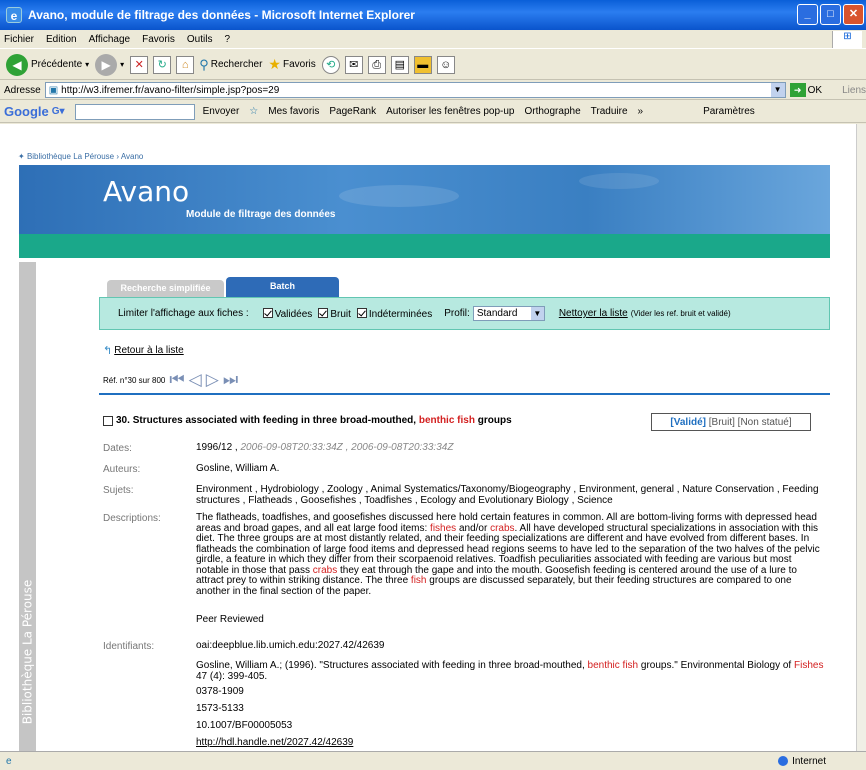 Image resolution: width=866 pixels, height=770 pixels. I want to click on folder-icon: ▬, so click(422, 64).